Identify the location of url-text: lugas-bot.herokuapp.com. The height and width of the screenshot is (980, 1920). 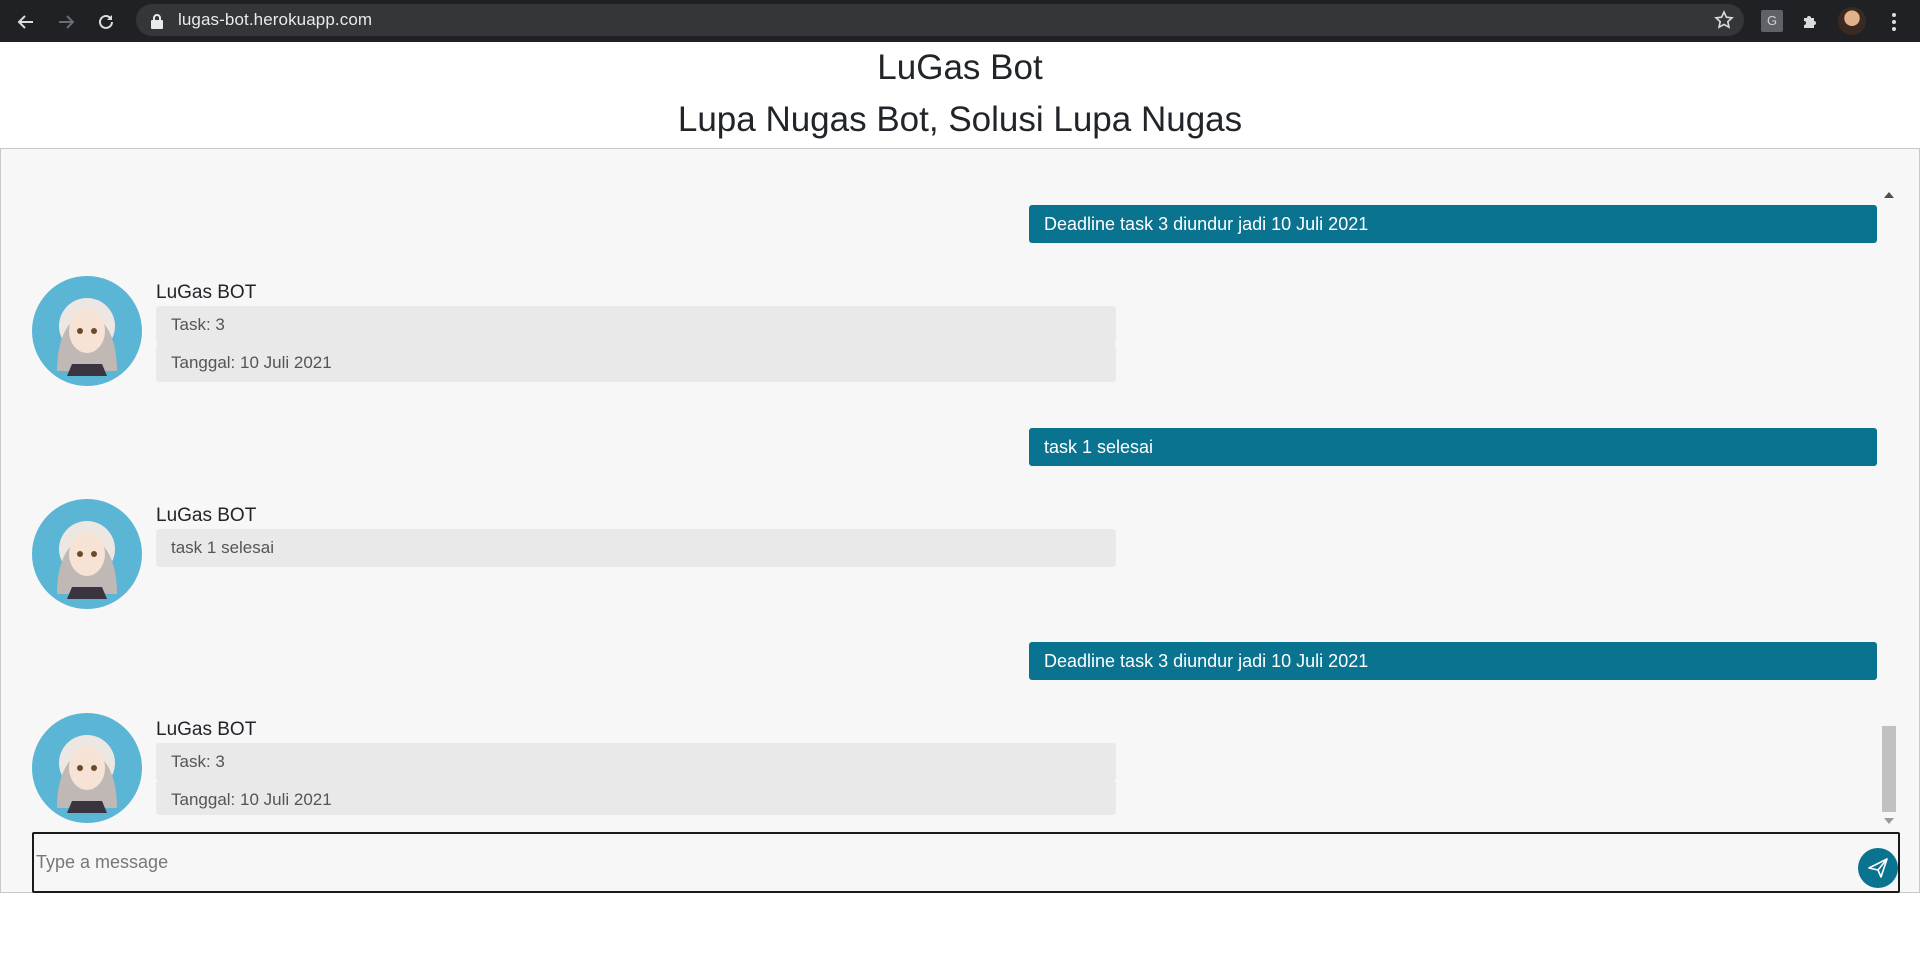
(275, 19).